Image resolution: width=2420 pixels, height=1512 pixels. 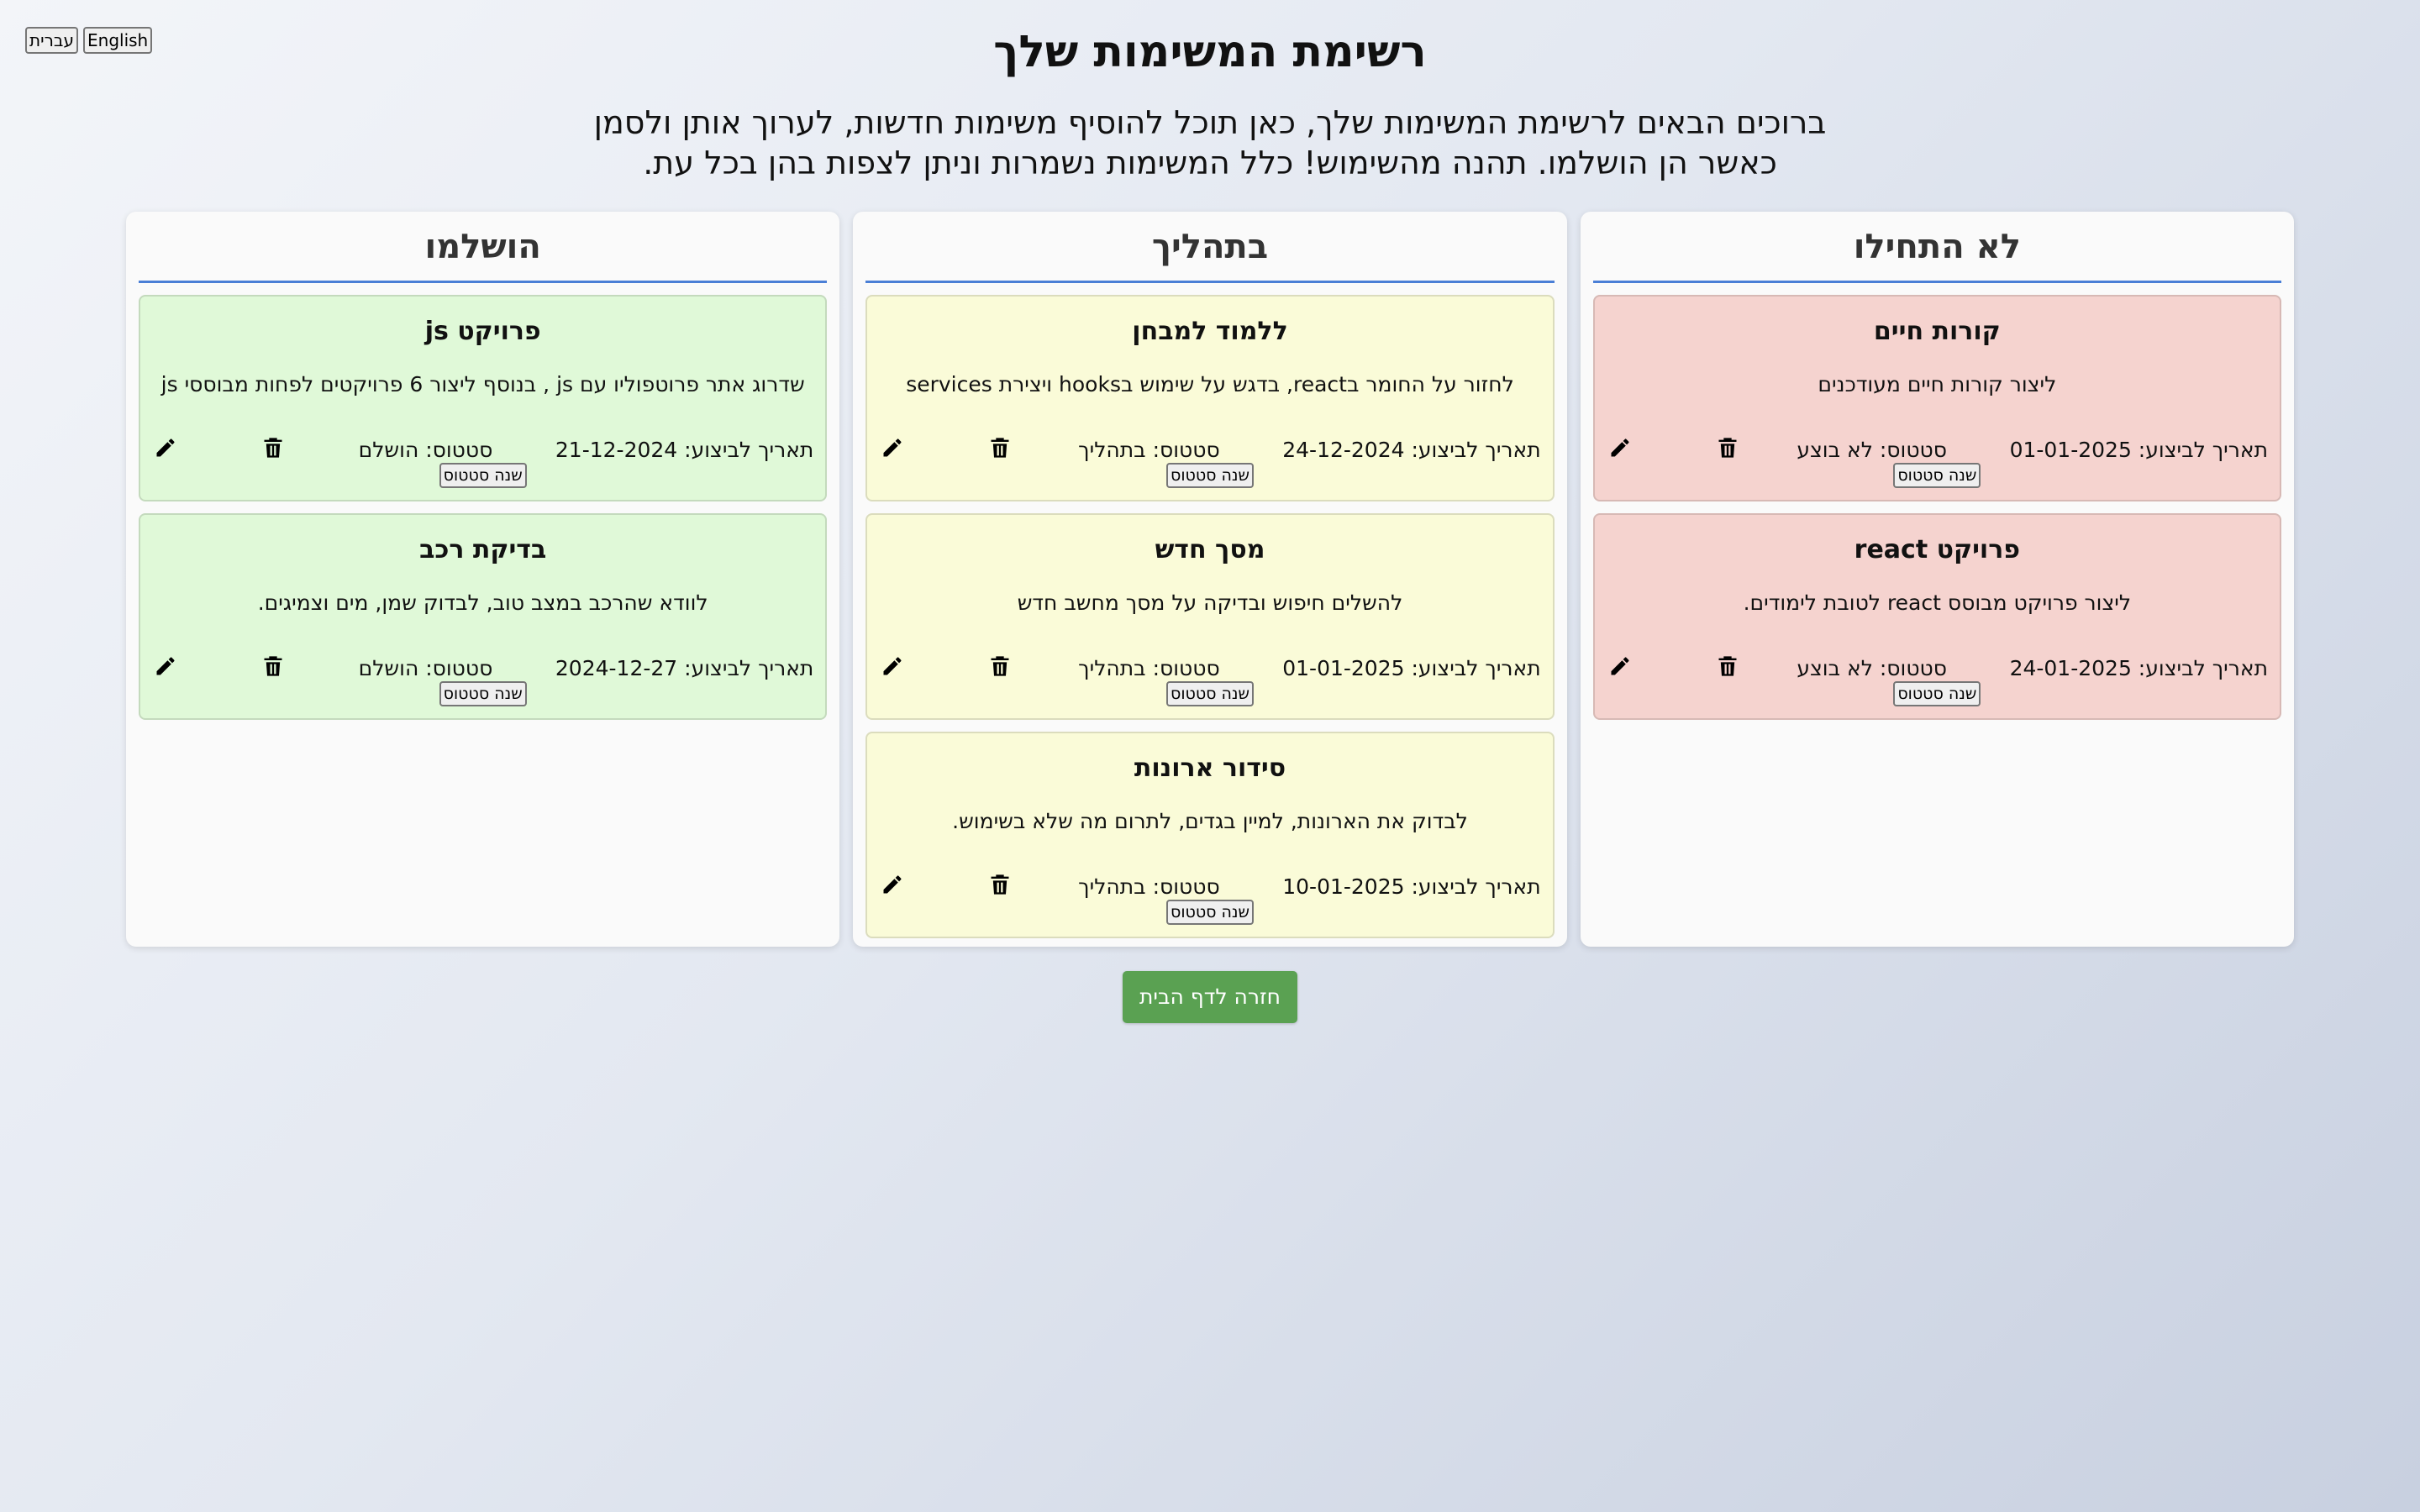 I want to click on task-meta: תאריך לביצוע: 01-01-2025 סטטוס: לא בוצע, so click(x=1937, y=448).